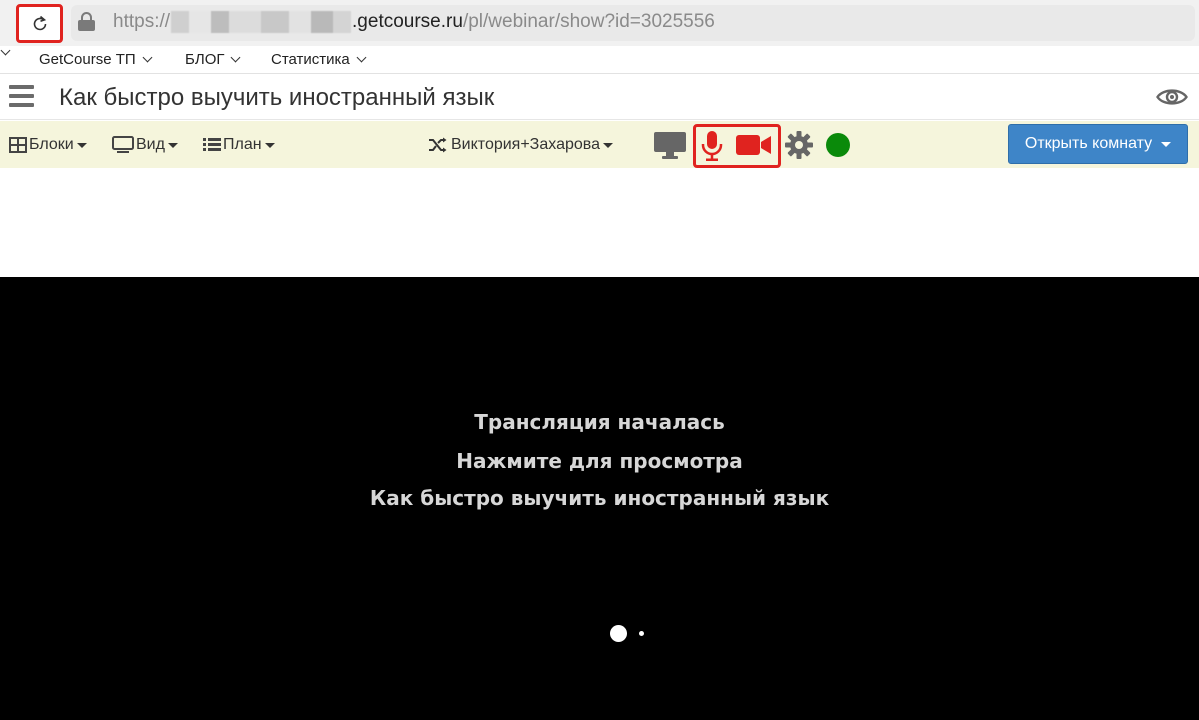 The image size is (1199, 720). I want to click on blocks-dropdown: Блоки, so click(48, 145).